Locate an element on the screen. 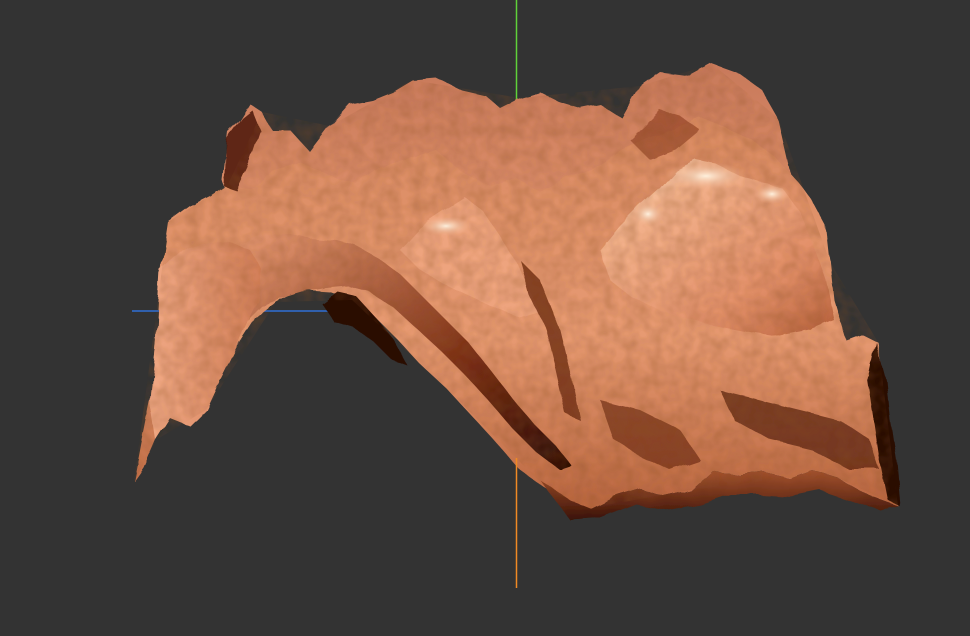 The image size is (970, 636). terrain-highlight-right is located at coordinates (706, 176).